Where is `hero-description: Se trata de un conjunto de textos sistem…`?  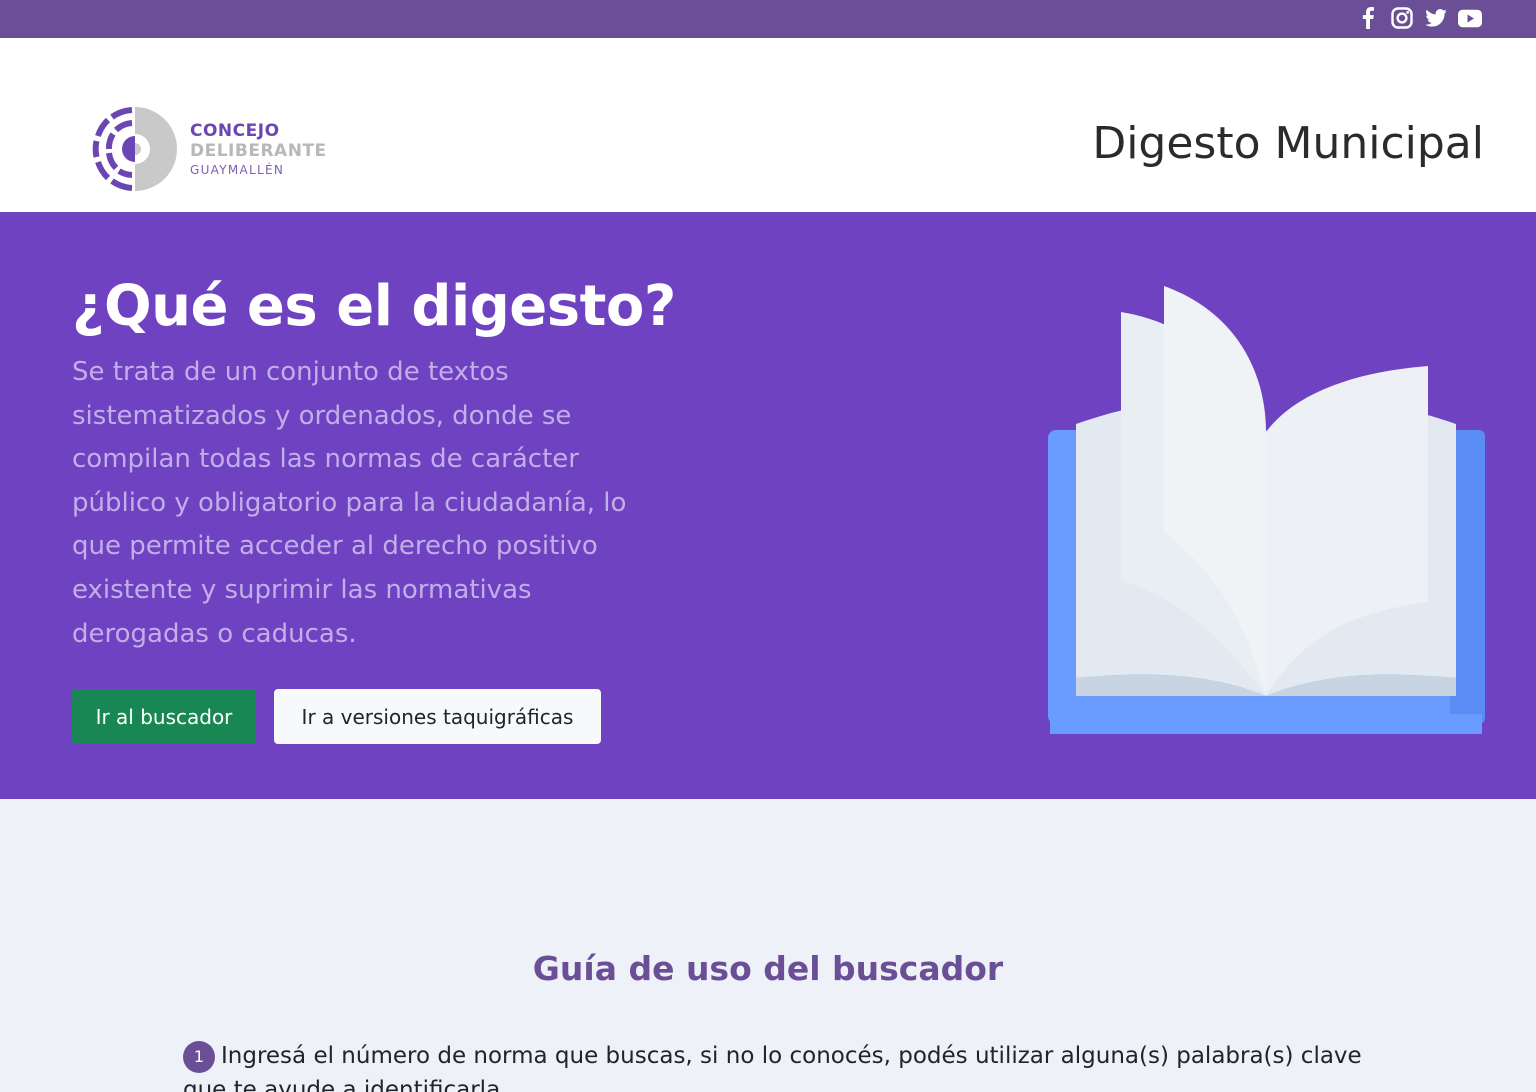
hero-description: Se trata de un conjunto de textos sistem… is located at coordinates (349, 503).